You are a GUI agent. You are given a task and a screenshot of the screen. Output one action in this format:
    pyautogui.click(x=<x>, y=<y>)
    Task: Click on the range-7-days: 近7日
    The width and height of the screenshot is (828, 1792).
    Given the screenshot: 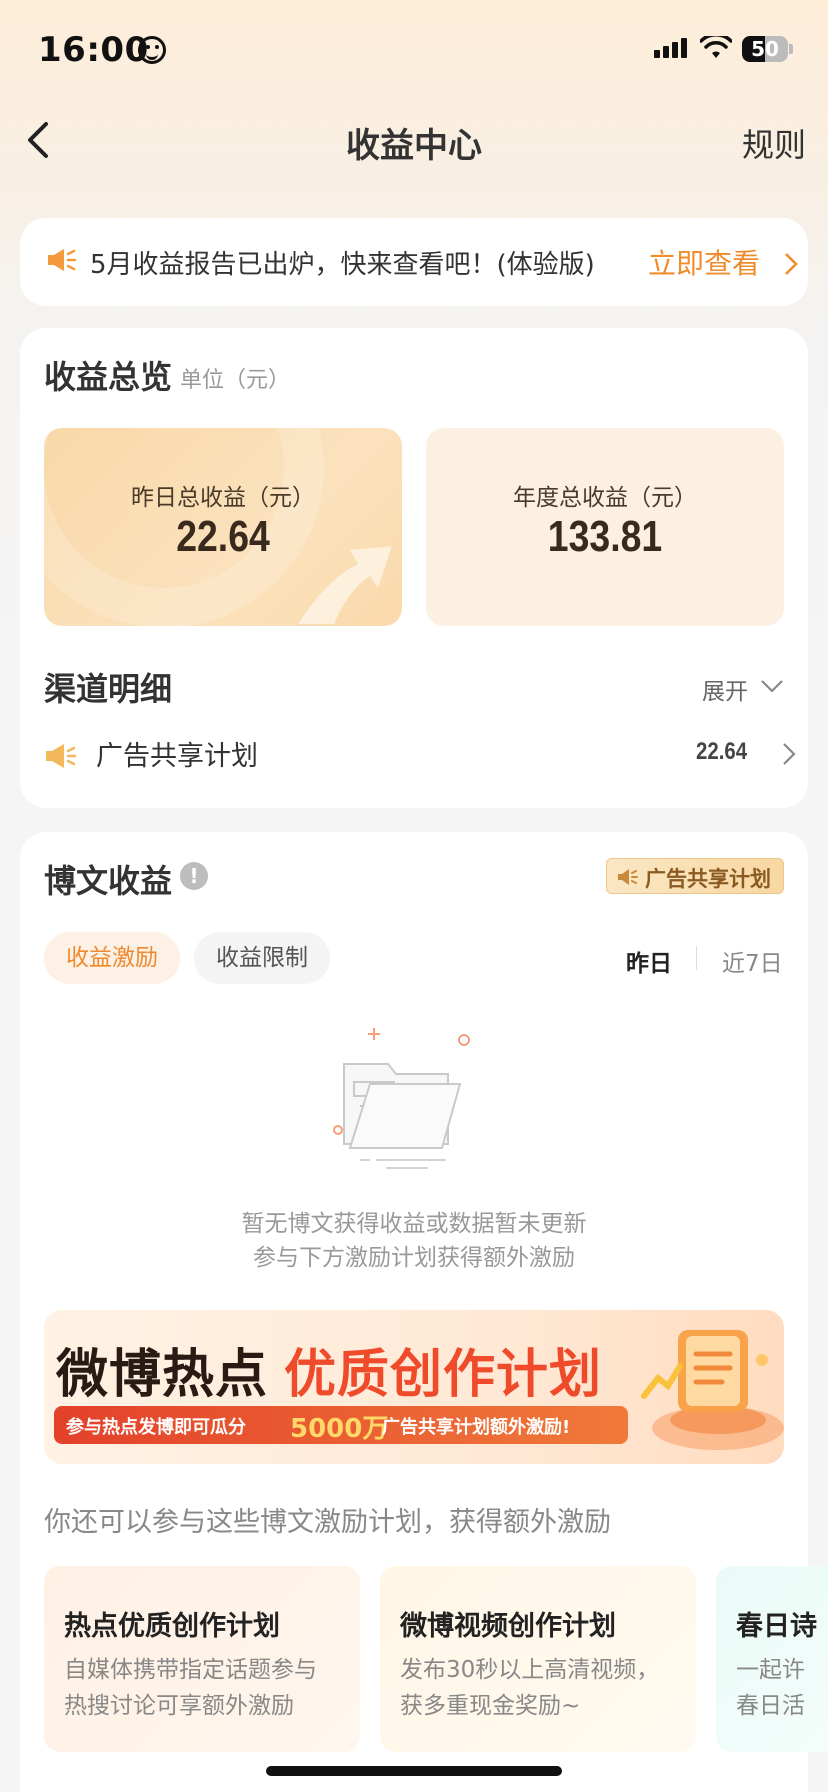 What is the action you would take?
    pyautogui.click(x=752, y=961)
    